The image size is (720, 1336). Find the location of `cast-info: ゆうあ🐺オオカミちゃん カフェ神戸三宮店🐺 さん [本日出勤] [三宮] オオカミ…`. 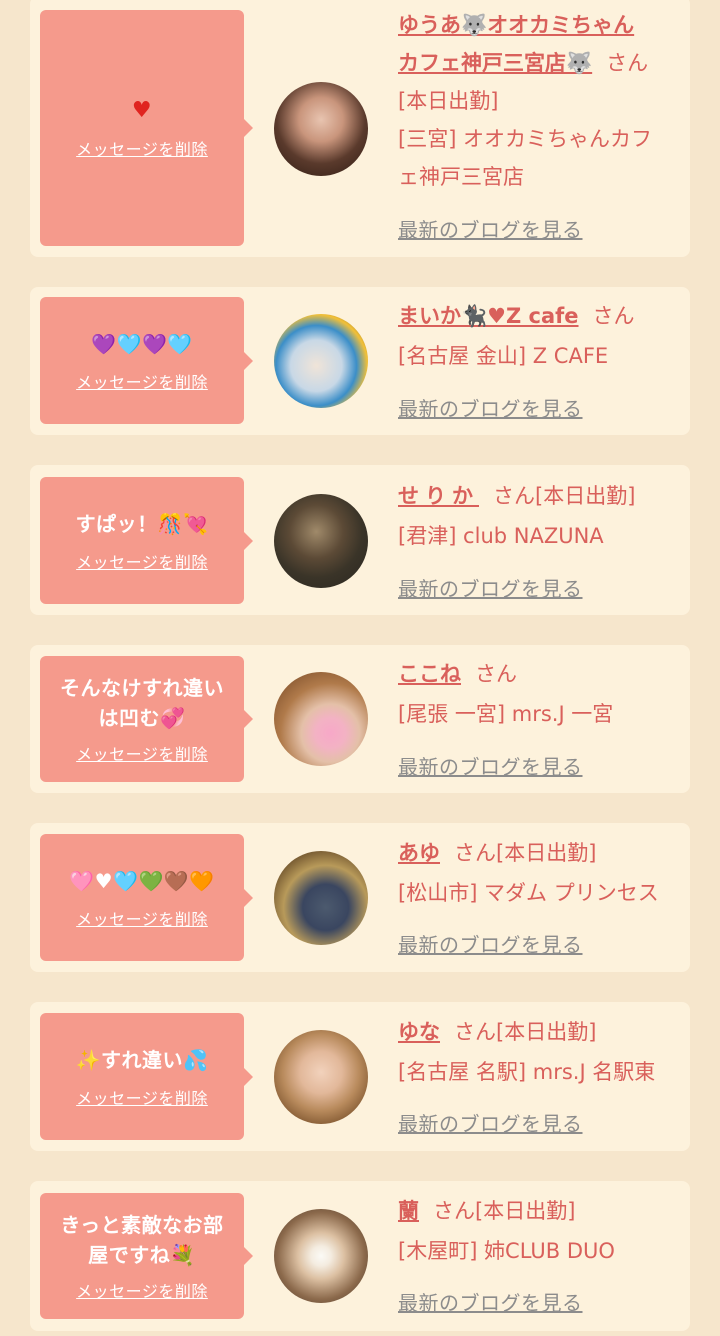

cast-info: ゆうあ🐺オオカミちゃん カフェ神戸三宮店🐺 さん [本日出勤] [三宮] オオカミ… is located at coordinates (544, 101).